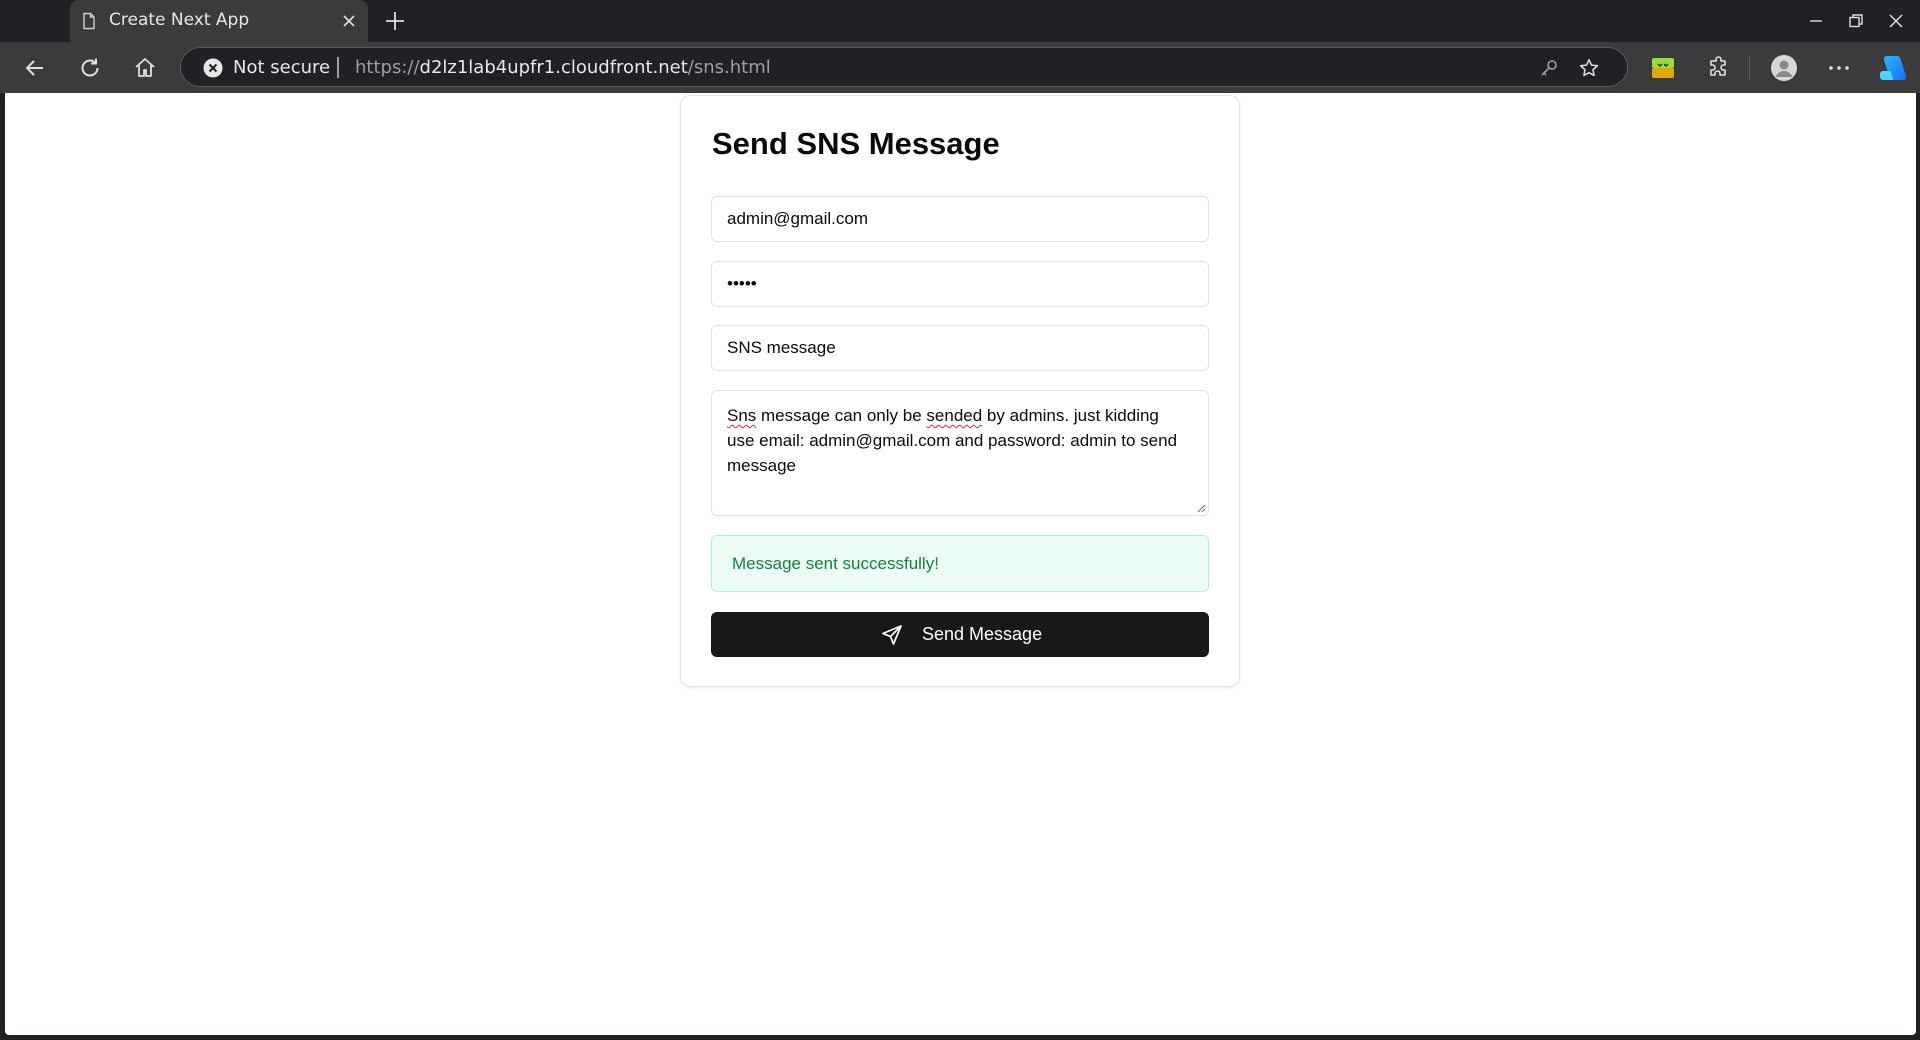 The height and width of the screenshot is (1040, 1920). I want to click on page-icon, so click(89, 21).